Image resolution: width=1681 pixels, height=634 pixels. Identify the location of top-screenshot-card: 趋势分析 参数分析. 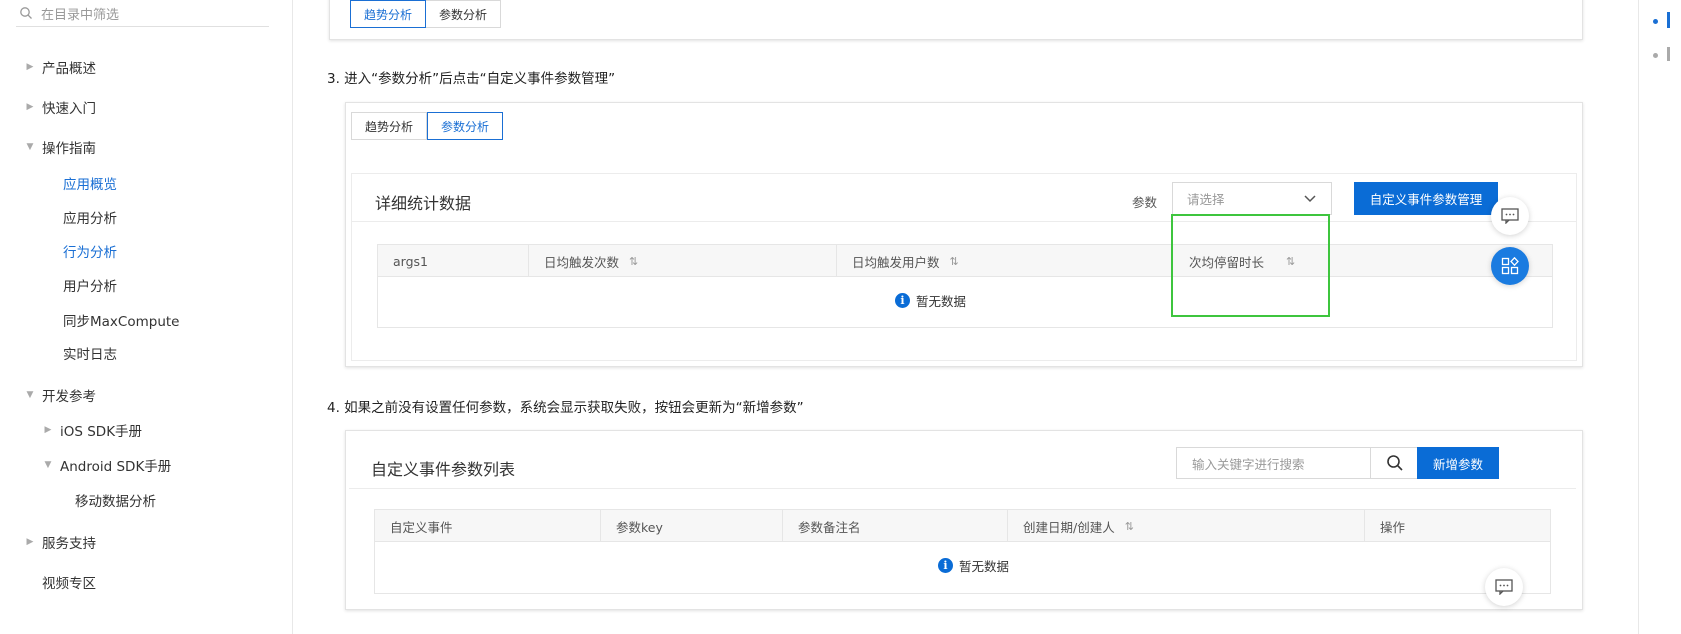
(956, 20).